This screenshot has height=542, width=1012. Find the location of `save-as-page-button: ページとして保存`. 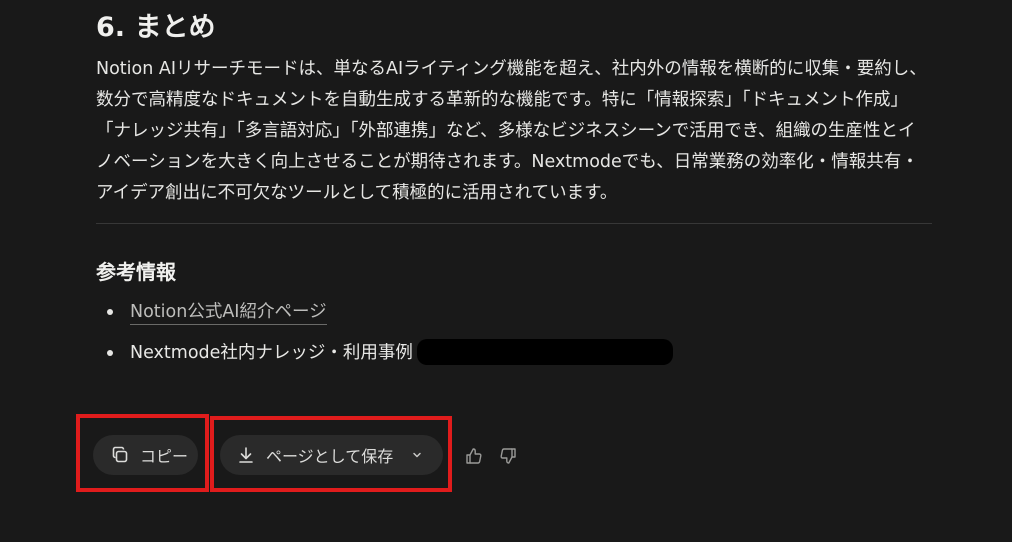

save-as-page-button: ページとして保存 is located at coordinates (331, 455).